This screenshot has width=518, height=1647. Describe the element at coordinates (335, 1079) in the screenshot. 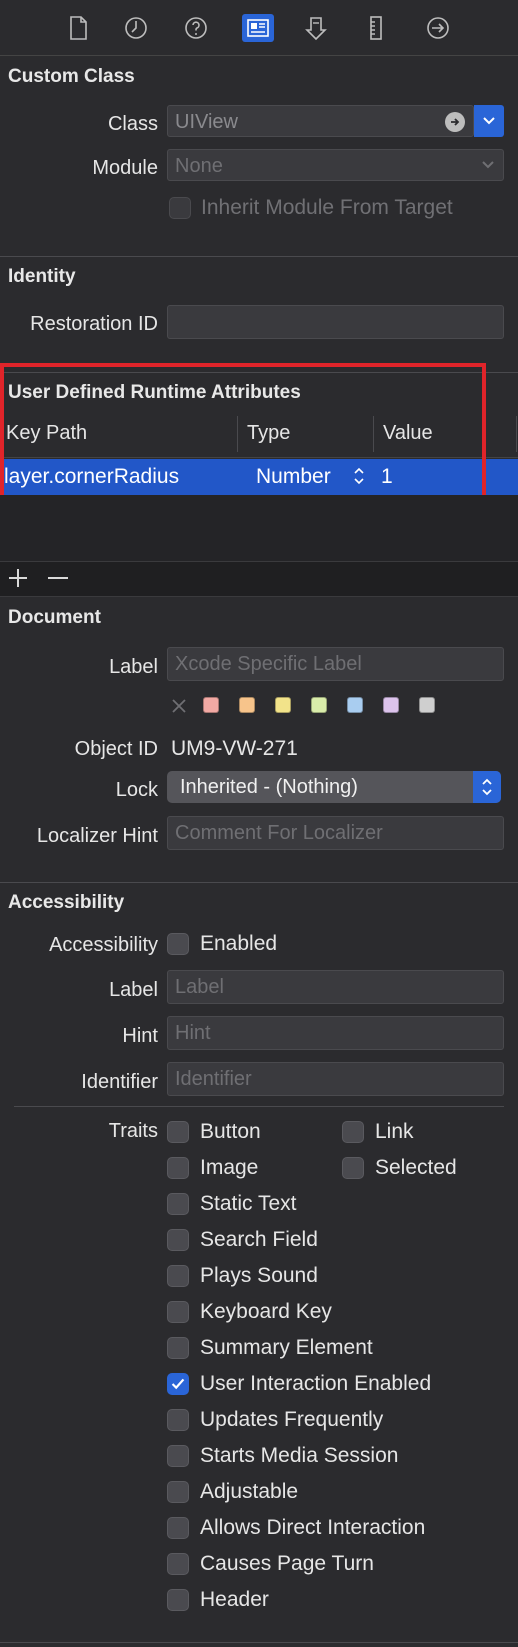

I see `identifier-input: Identifier` at that location.